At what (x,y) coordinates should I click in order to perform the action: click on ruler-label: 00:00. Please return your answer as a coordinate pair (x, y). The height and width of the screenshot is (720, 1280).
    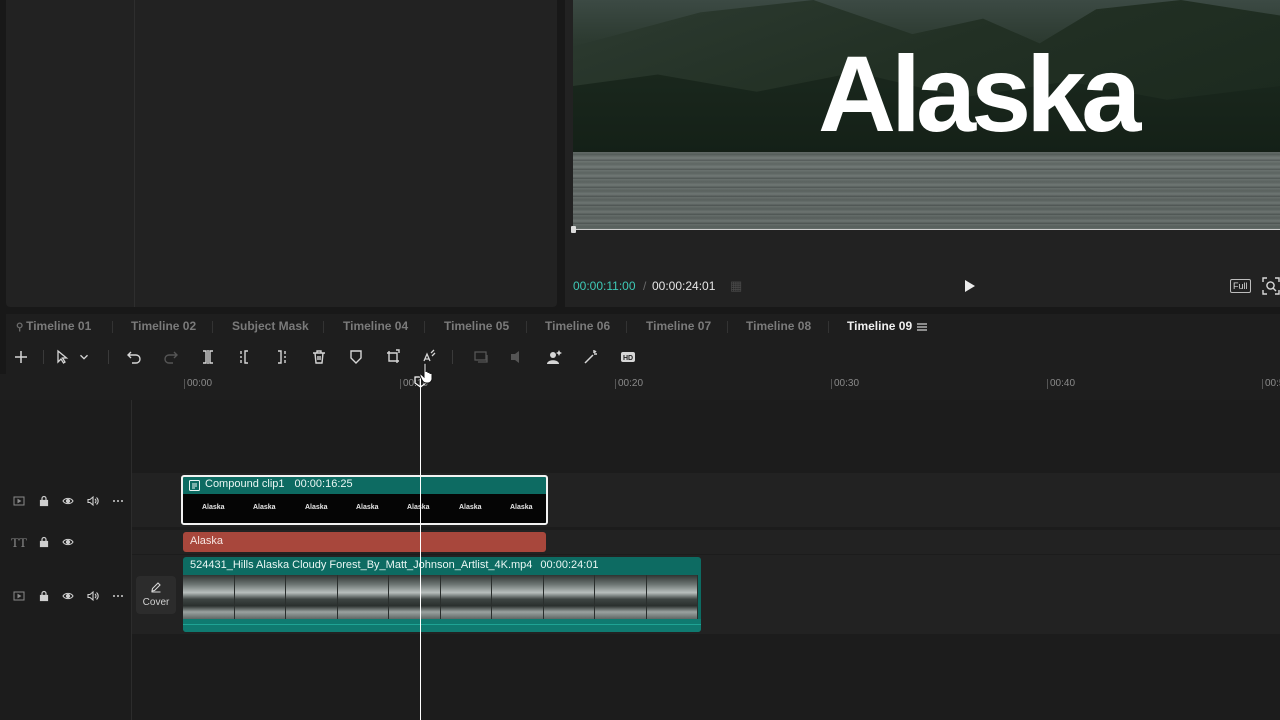
    Looking at the image, I should click on (200, 383).